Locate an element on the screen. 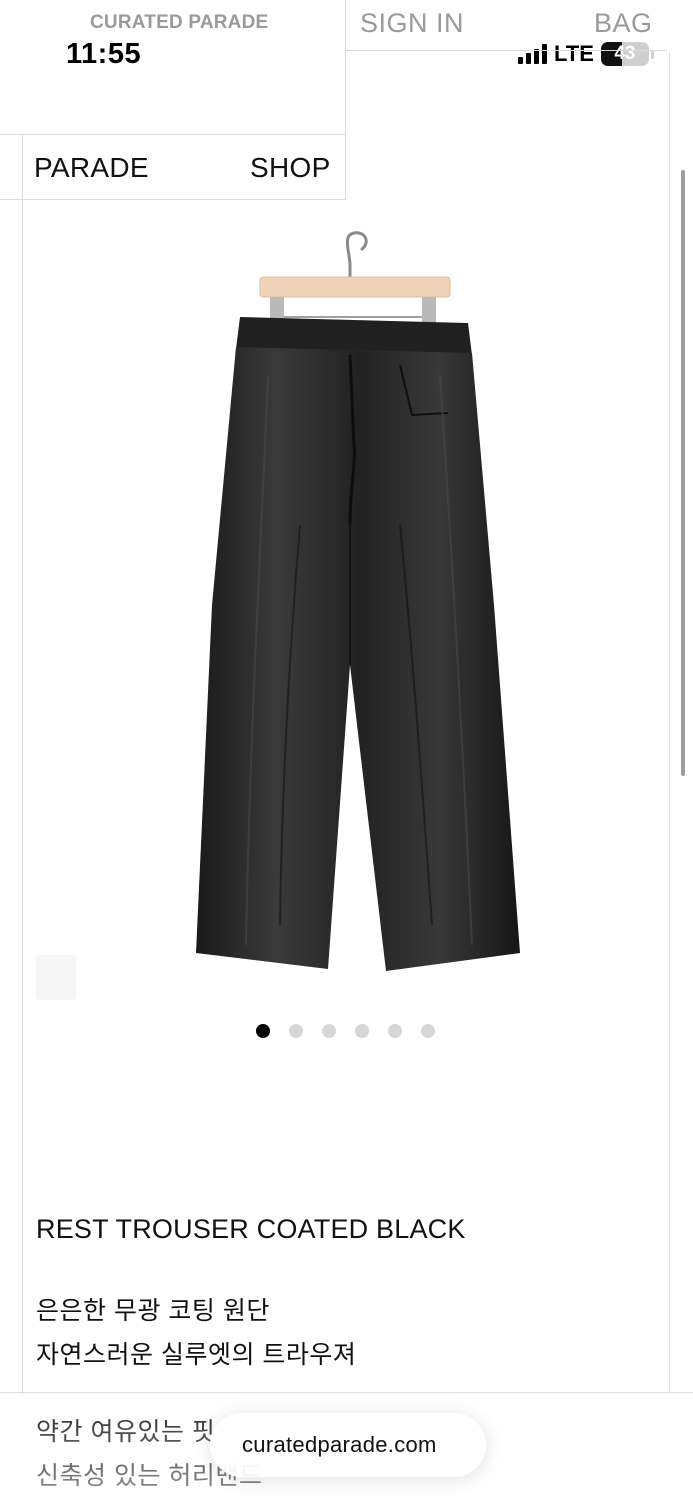 The width and height of the screenshot is (693, 1500). header-vertical-divider is located at coordinates (345, 100).